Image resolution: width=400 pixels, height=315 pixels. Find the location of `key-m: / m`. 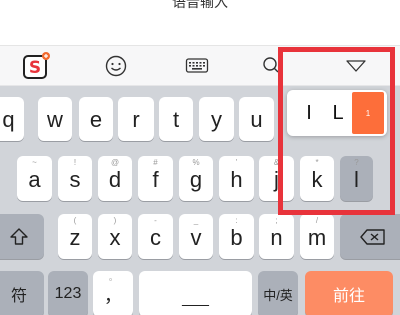

key-m: / m is located at coordinates (317, 236).